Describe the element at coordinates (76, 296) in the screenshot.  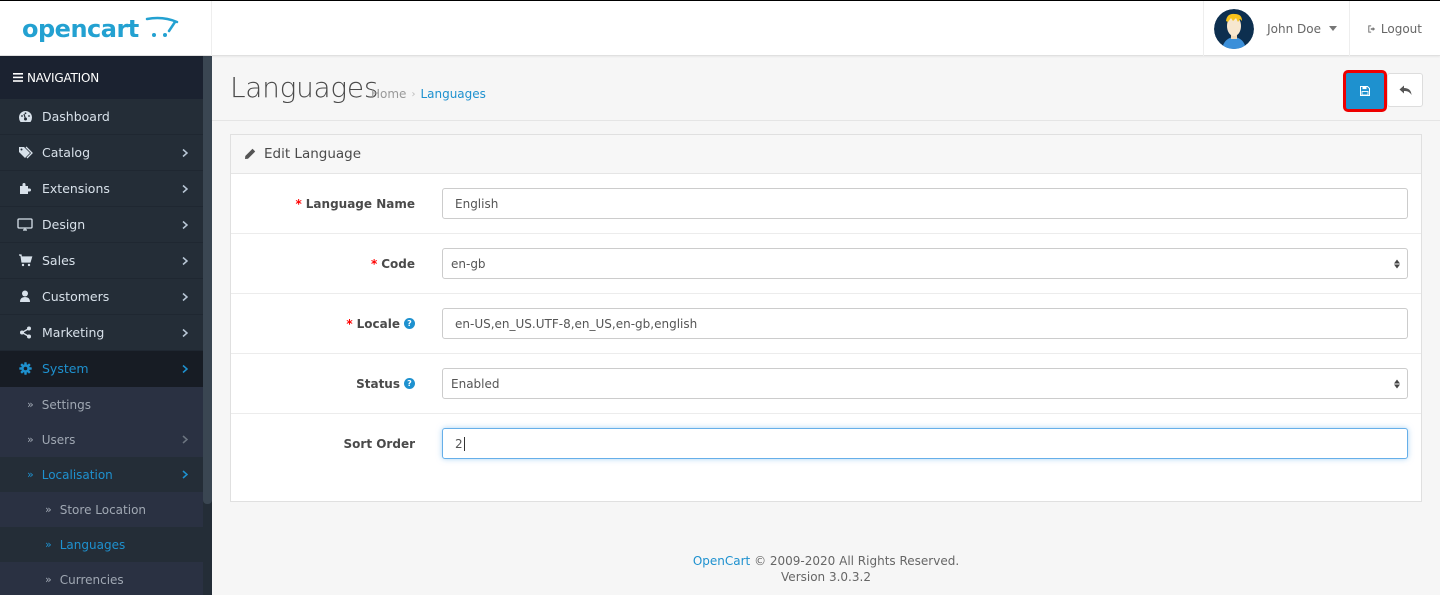
I see `sidebar-item-label: Customers` at that location.